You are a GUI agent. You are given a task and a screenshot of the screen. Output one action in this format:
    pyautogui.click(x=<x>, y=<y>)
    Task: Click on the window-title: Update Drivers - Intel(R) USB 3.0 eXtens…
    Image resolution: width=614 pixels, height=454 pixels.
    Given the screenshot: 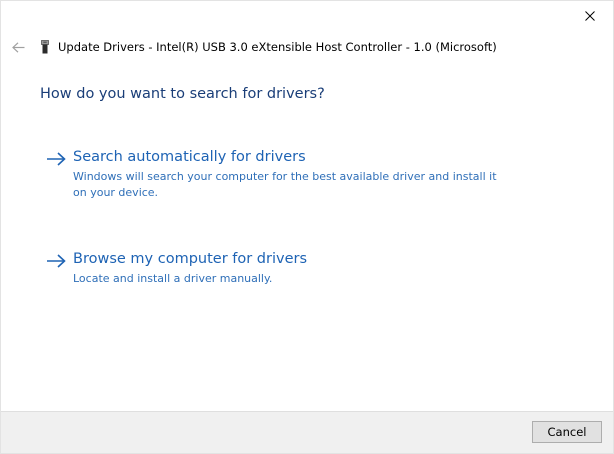 What is the action you would take?
    pyautogui.click(x=277, y=47)
    